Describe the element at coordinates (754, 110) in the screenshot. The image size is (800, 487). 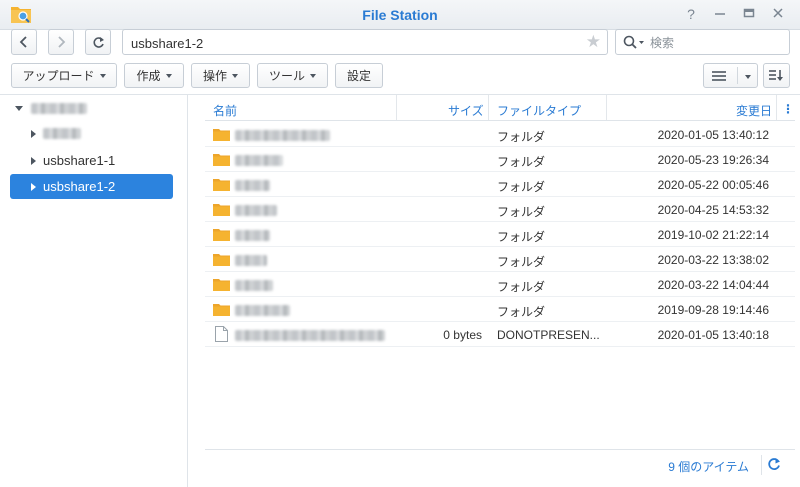
I see `column-header-modified: 変更日` at that location.